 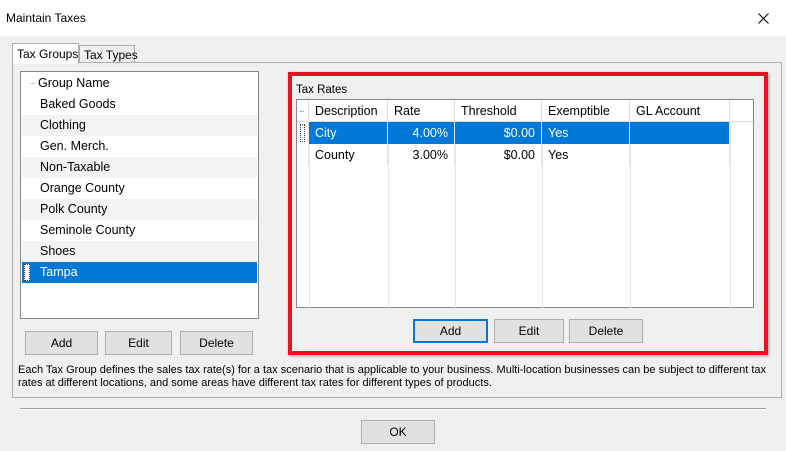 What do you see at coordinates (216, 343) in the screenshot?
I see `delete-group-button: Delete` at bounding box center [216, 343].